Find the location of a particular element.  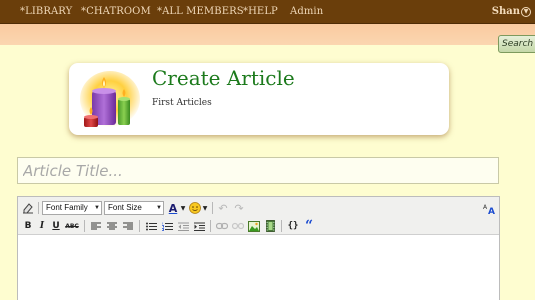

redo-icon: ↷ is located at coordinates (239, 208).